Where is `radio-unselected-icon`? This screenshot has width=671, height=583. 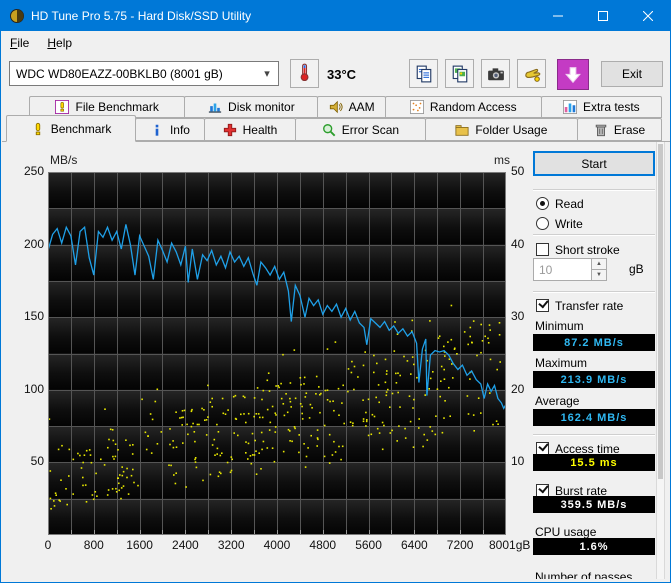 radio-unselected-icon is located at coordinates (542, 223).